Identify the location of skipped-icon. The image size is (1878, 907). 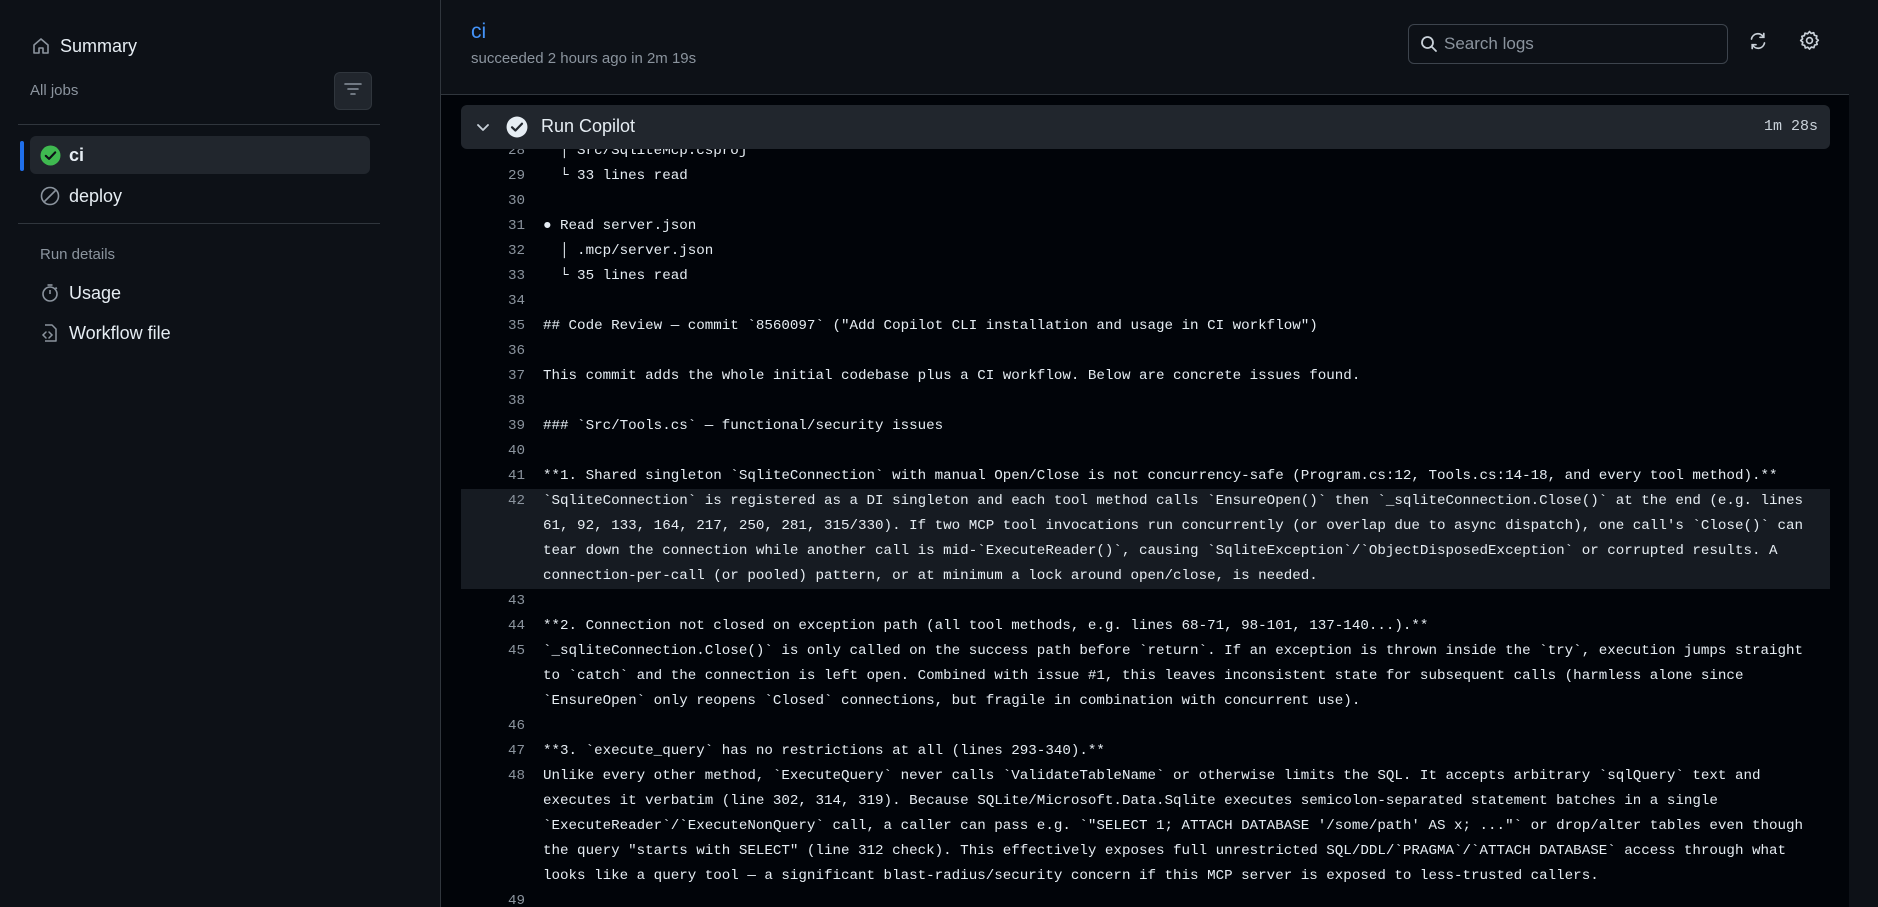
(50, 196).